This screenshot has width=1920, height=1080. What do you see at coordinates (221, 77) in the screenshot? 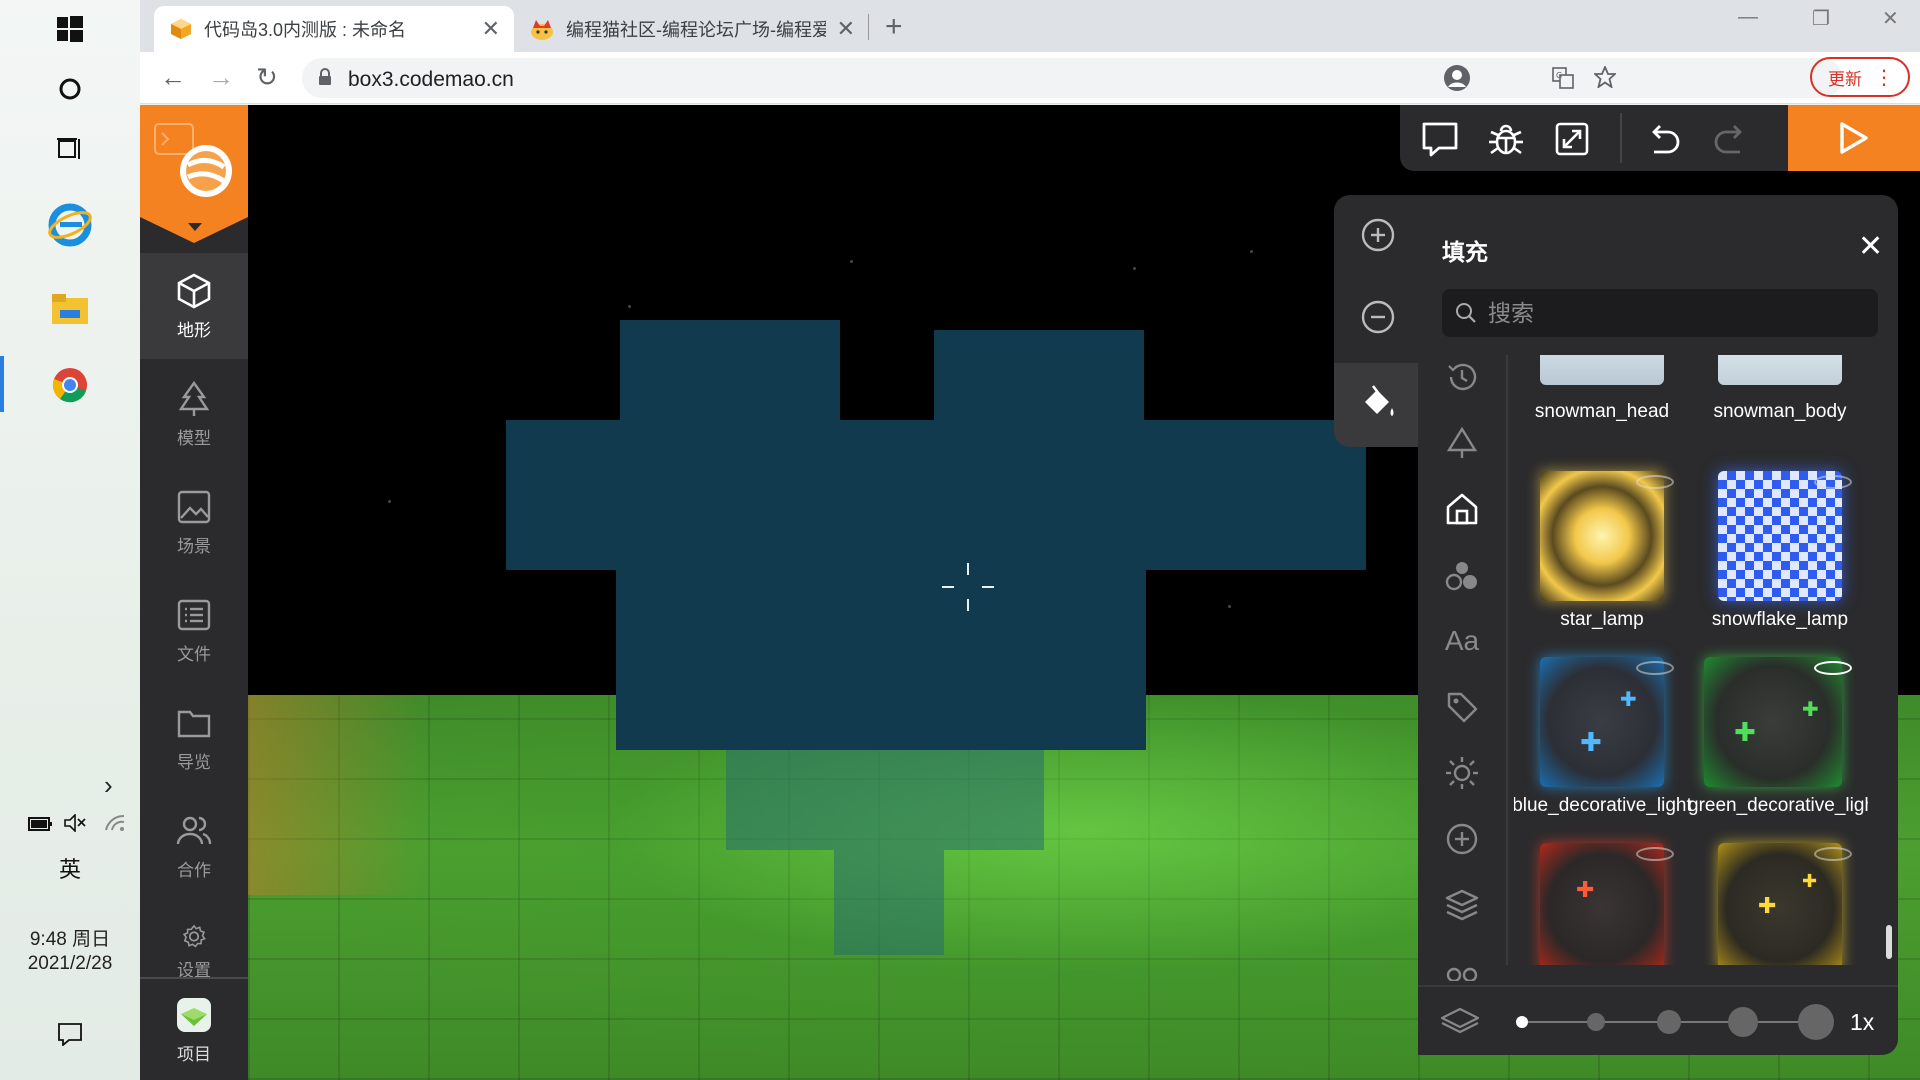
I see `forward-arrow-icon: →` at bounding box center [221, 77].